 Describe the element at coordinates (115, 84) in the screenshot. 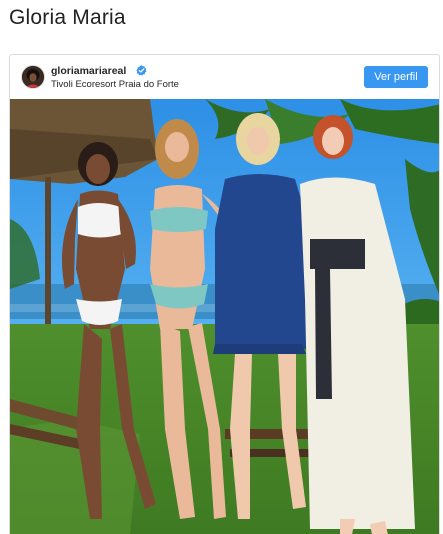

I see `location-link: Tivoli Ecoresort Praia do Forte` at that location.